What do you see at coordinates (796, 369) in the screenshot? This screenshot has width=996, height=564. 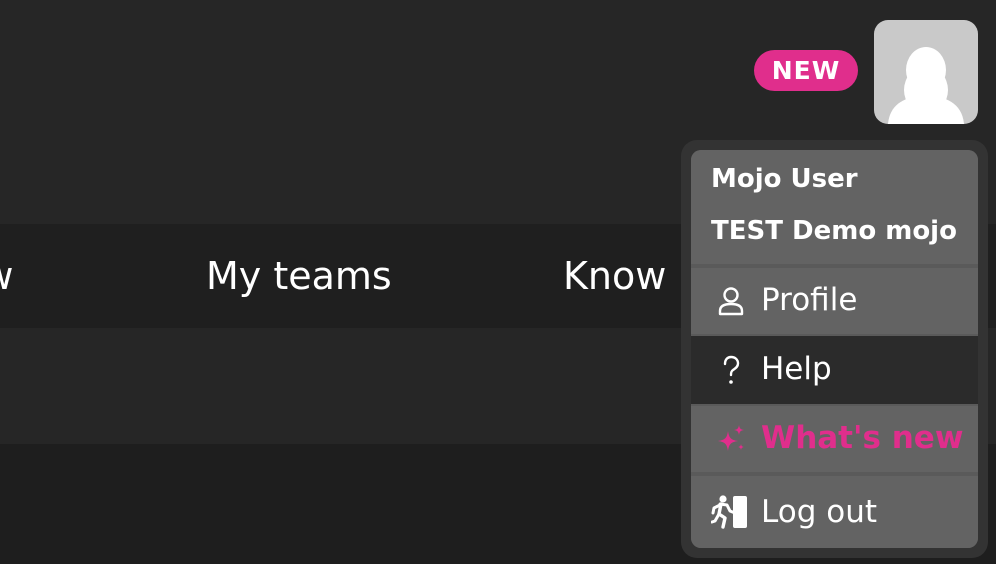 I see `menu-item-label: Help` at bounding box center [796, 369].